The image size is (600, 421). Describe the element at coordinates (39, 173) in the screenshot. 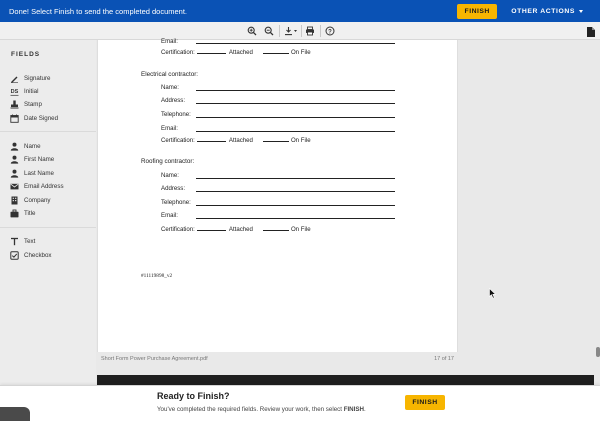

I see `field-label: Last Name` at that location.